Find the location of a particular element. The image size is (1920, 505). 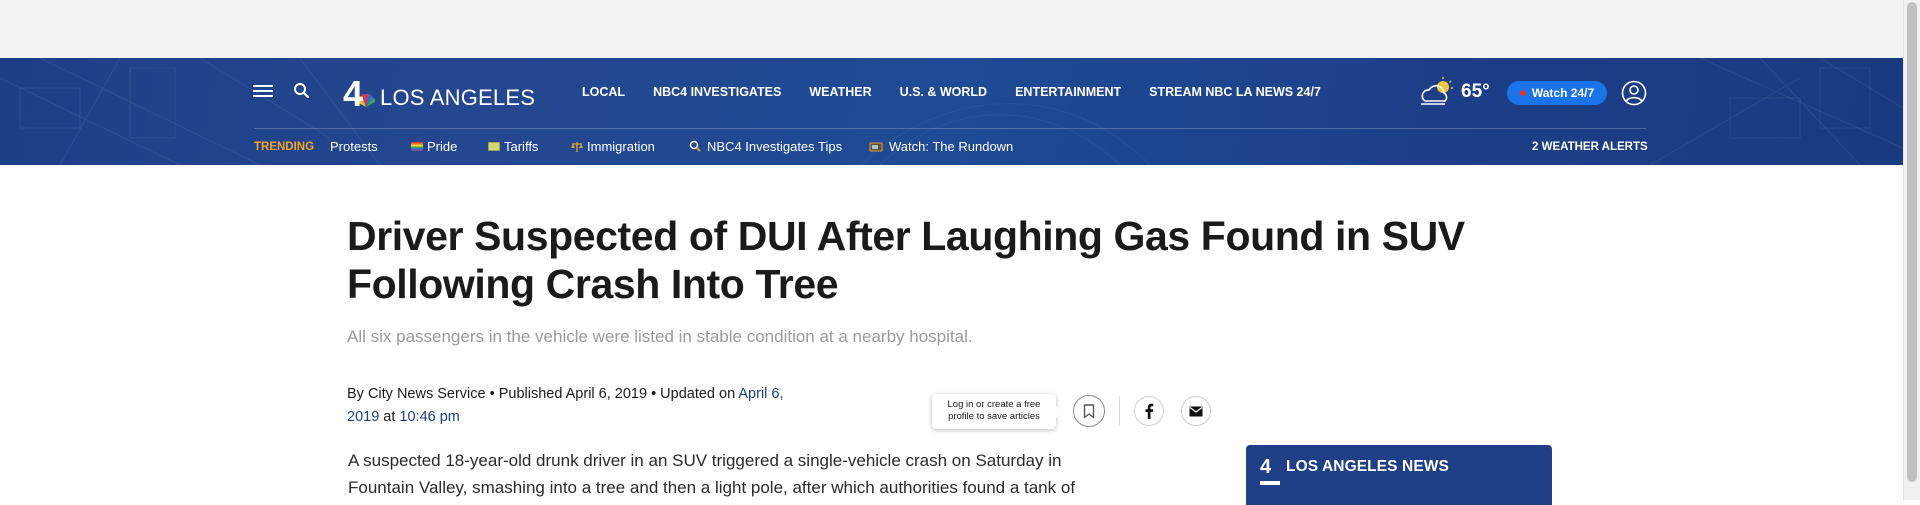

share-facebook-button is located at coordinates (1149, 411).